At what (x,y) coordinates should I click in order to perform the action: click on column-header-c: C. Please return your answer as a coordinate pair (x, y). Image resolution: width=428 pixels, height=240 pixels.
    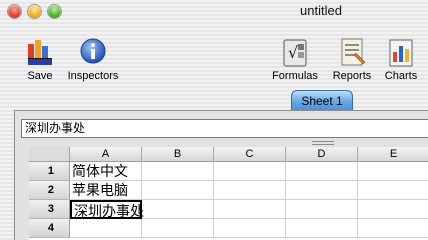
    Looking at the image, I should click on (250, 154).